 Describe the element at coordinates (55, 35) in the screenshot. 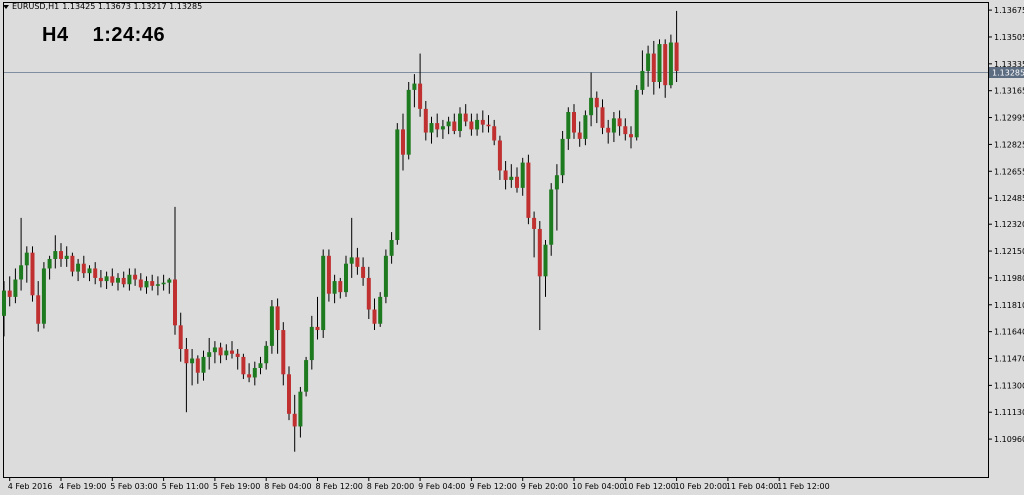

I see `timer-timeframe: H4` at that location.